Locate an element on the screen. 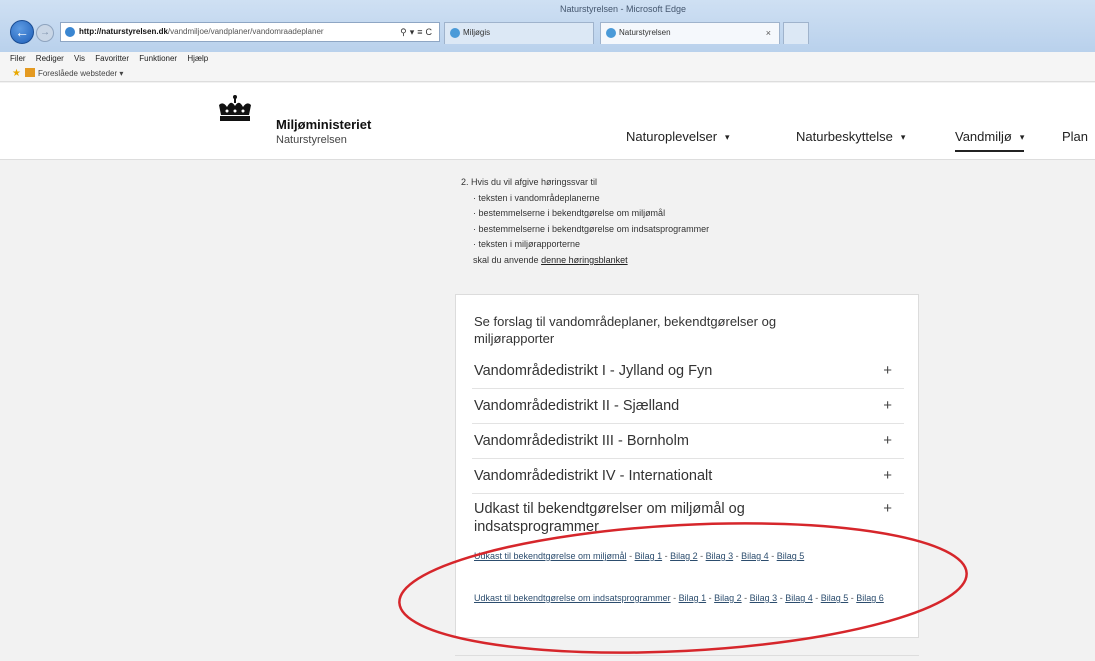 The width and height of the screenshot is (1095, 661). suggested-sites-icon is located at coordinates (29, 72).